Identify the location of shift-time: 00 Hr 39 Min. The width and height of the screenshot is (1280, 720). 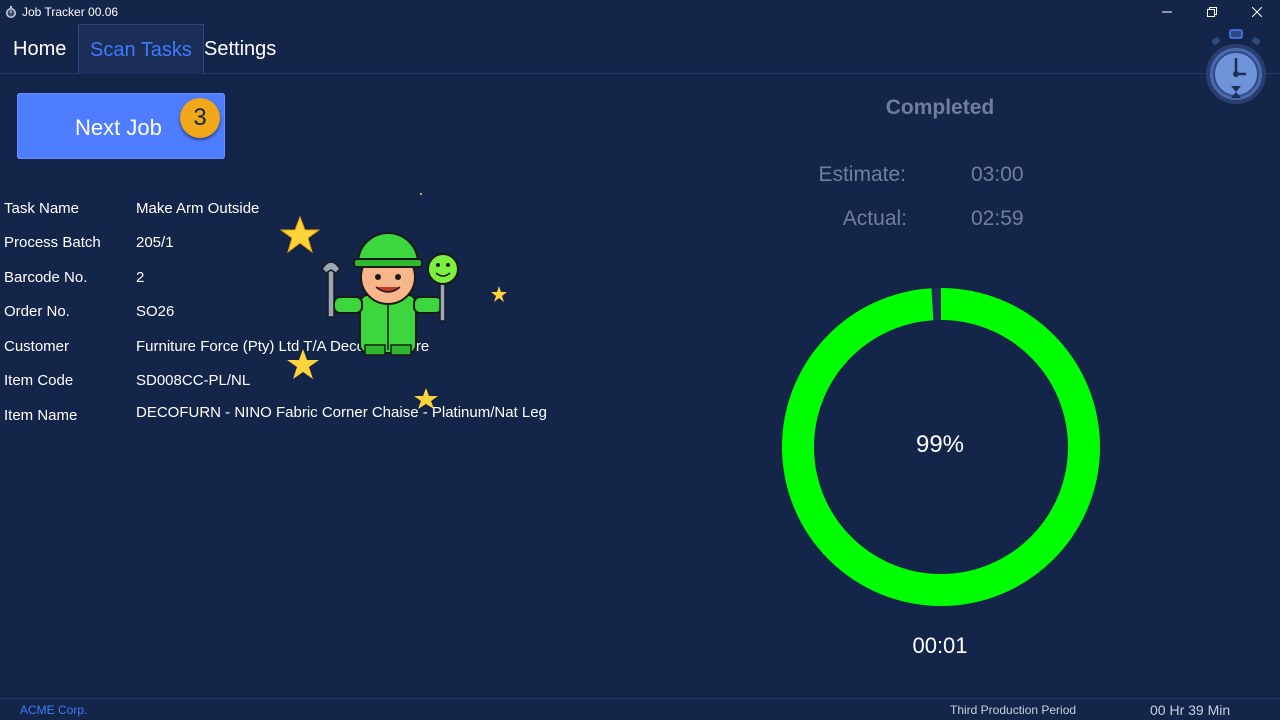
(1190, 710).